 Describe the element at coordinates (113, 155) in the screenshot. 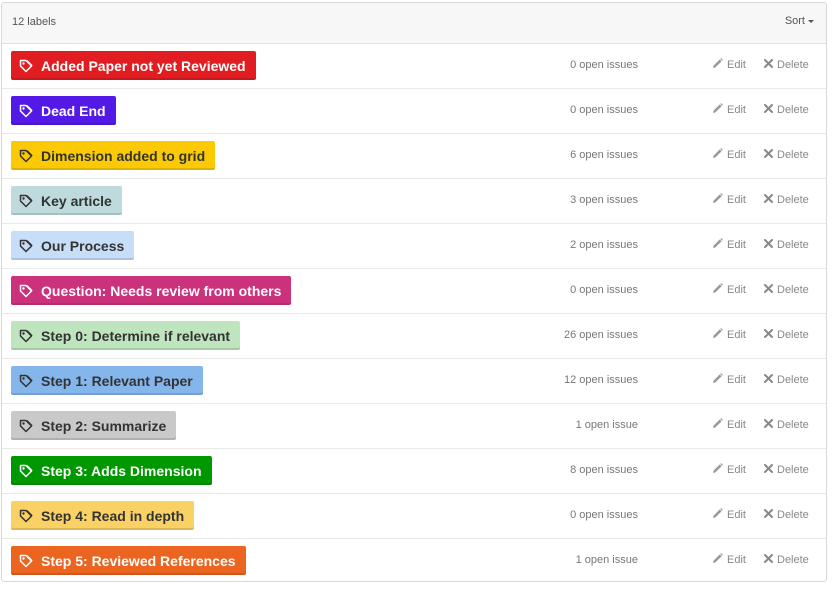

I see `label-chip: Dimension added to grid` at that location.